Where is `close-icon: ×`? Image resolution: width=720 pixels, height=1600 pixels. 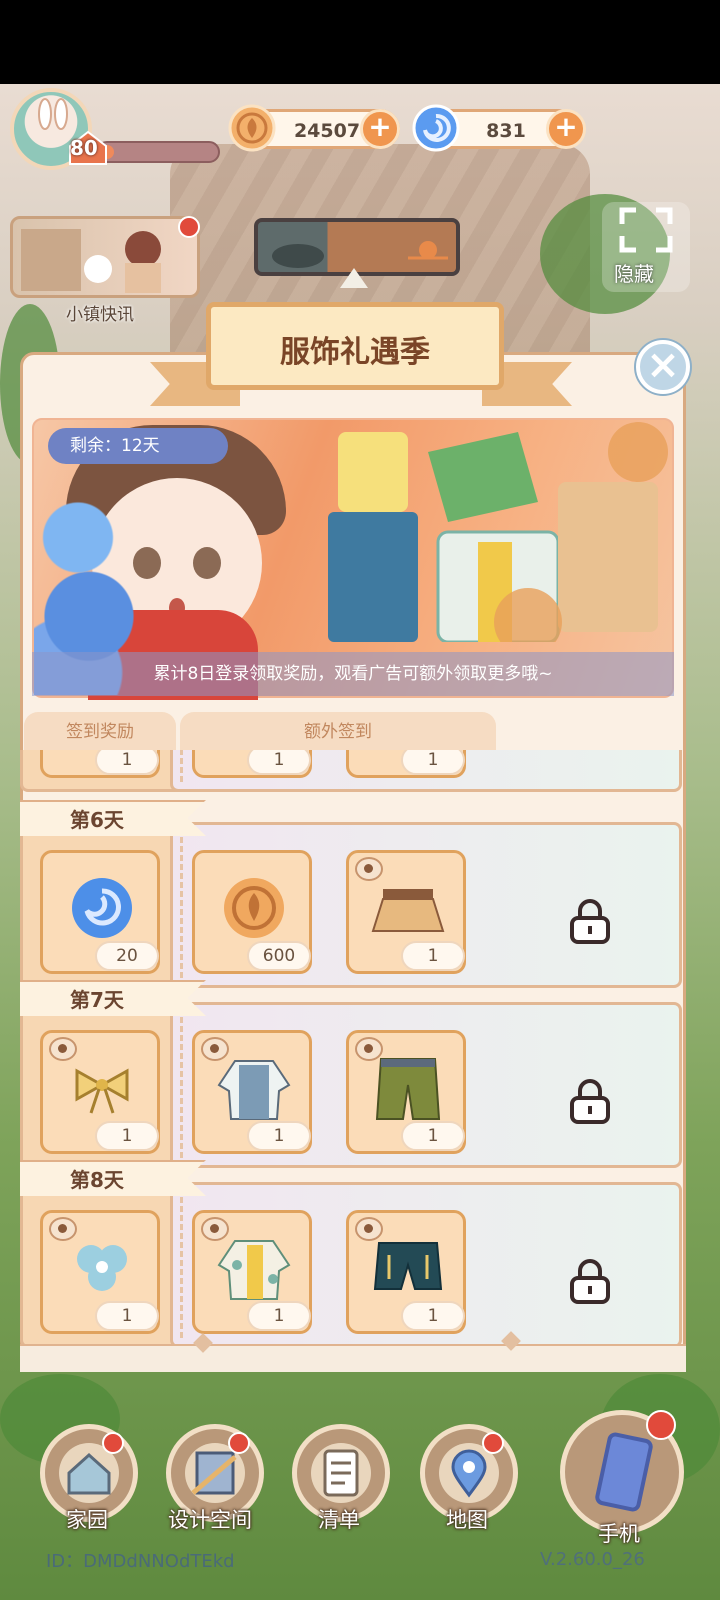 close-icon: × is located at coordinates (663, 365).